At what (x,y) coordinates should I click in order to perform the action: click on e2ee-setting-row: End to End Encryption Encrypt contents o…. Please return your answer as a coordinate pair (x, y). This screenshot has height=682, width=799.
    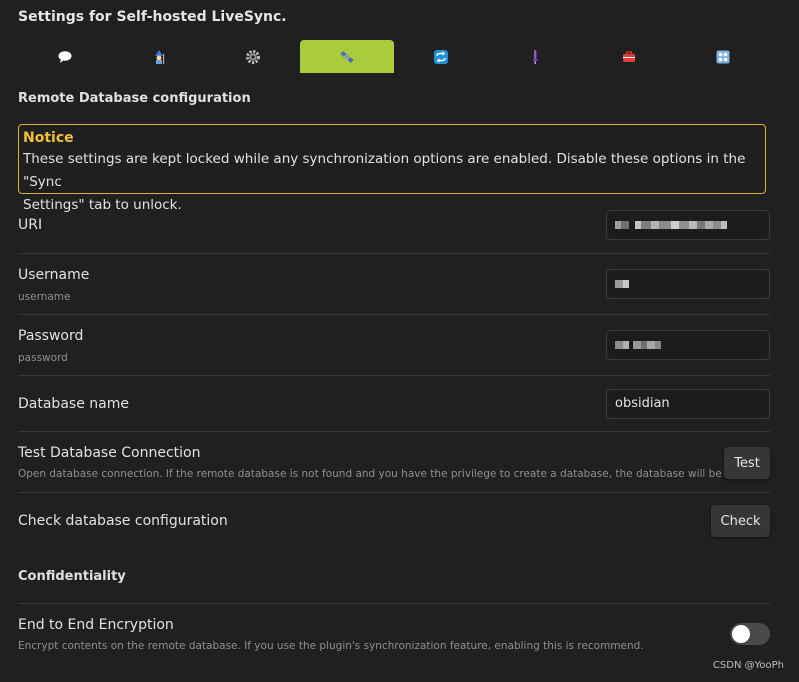
    Looking at the image, I should click on (394, 633).